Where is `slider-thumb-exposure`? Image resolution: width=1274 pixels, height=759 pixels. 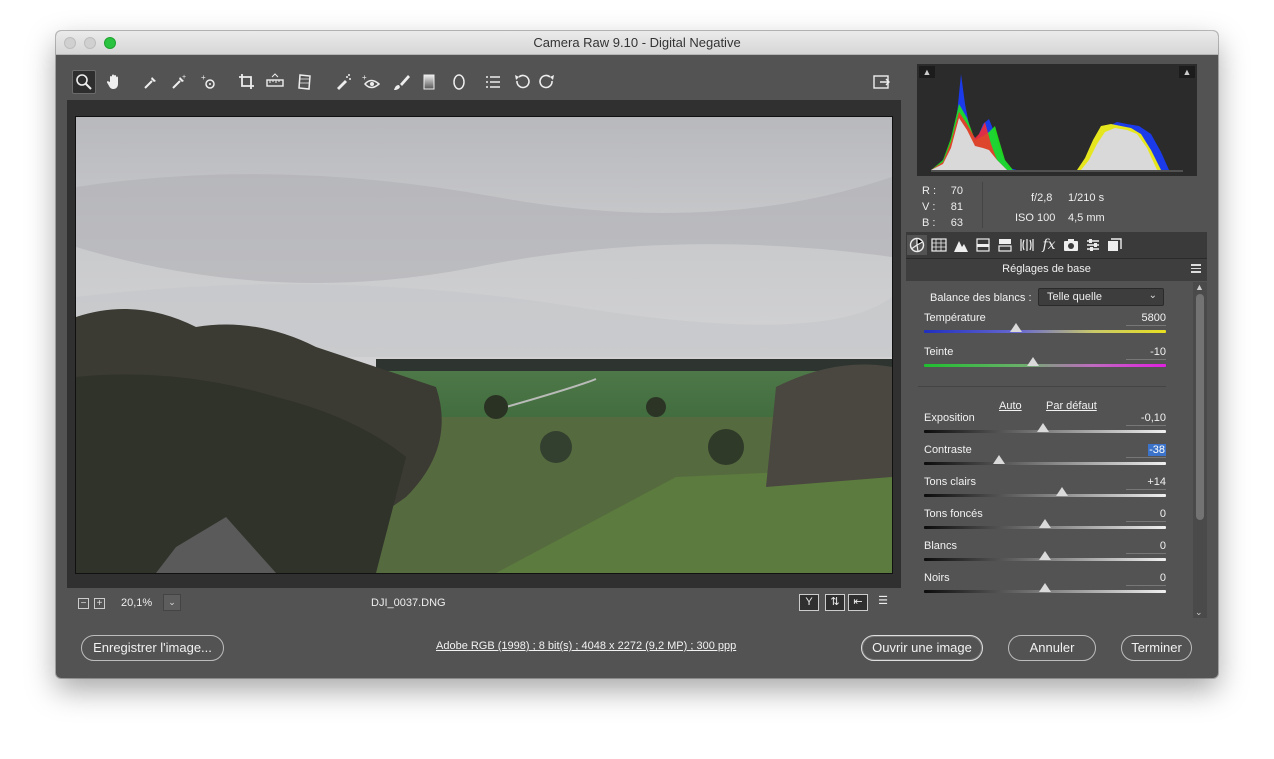
slider-thumb-exposure is located at coordinates (1042, 427).